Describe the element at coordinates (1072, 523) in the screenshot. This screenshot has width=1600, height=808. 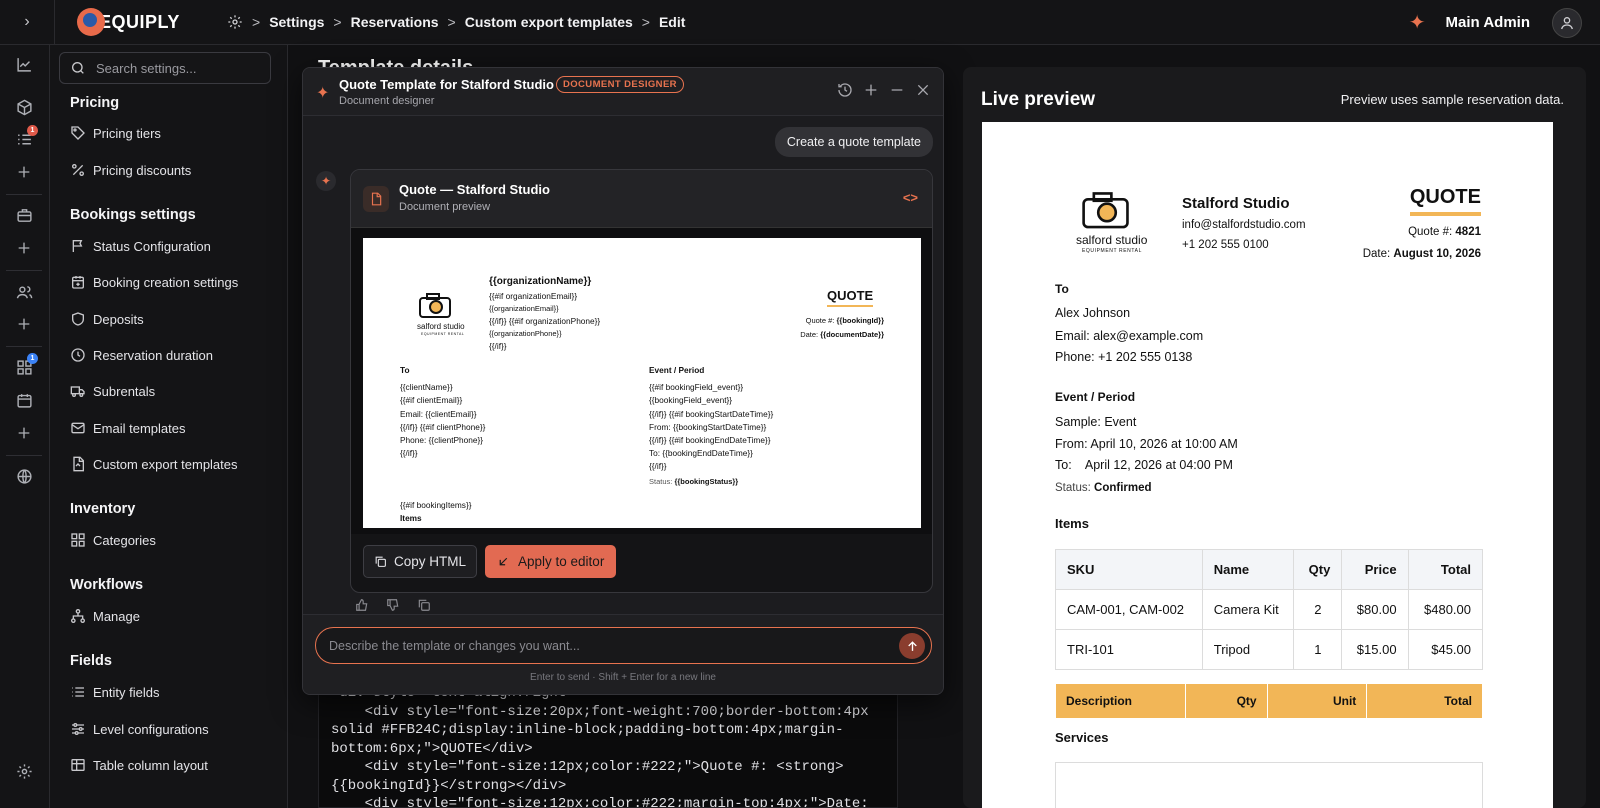
I see `items-label: Items` at that location.